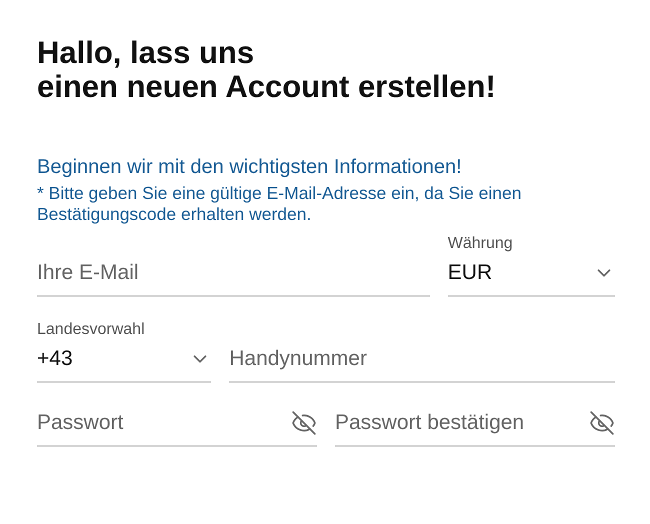 This screenshot has width=650, height=524. I want to click on password-input: Passwort, so click(164, 423).